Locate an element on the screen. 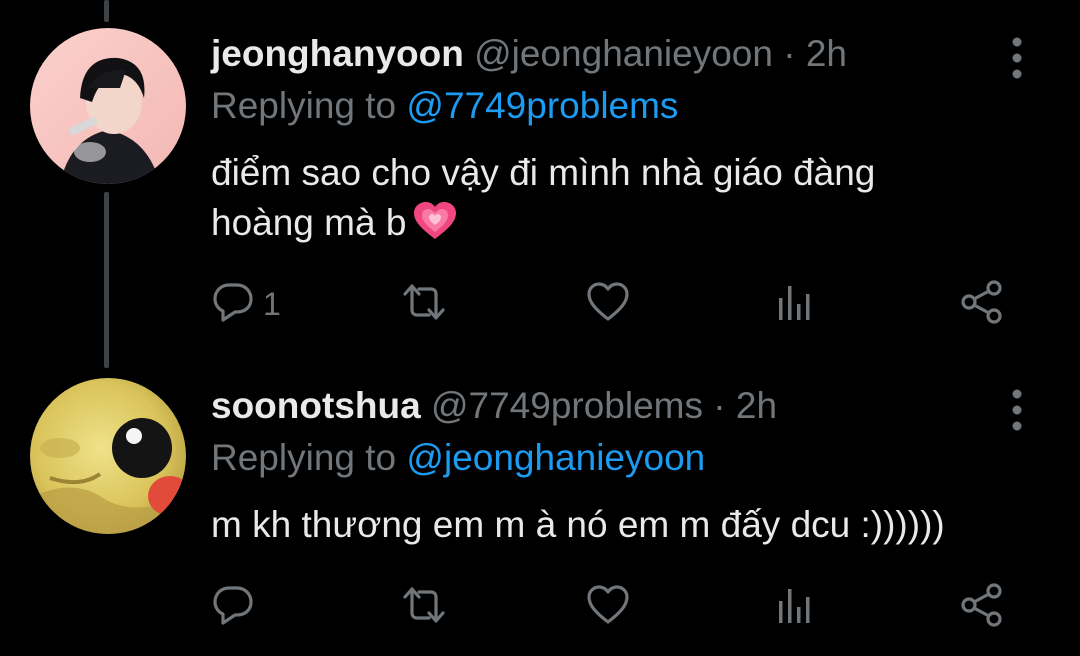  tweet-header: jeonghanyoon @jeonghanieyoon · 2h is located at coordinates (529, 54).